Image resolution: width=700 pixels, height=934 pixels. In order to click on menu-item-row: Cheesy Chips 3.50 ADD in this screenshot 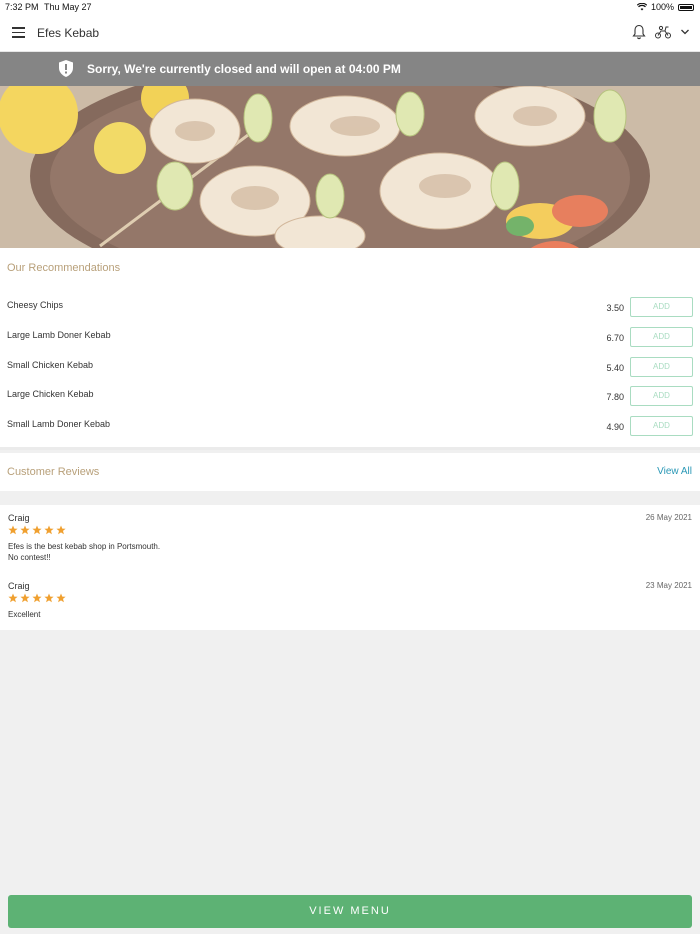, I will do `click(350, 310)`.